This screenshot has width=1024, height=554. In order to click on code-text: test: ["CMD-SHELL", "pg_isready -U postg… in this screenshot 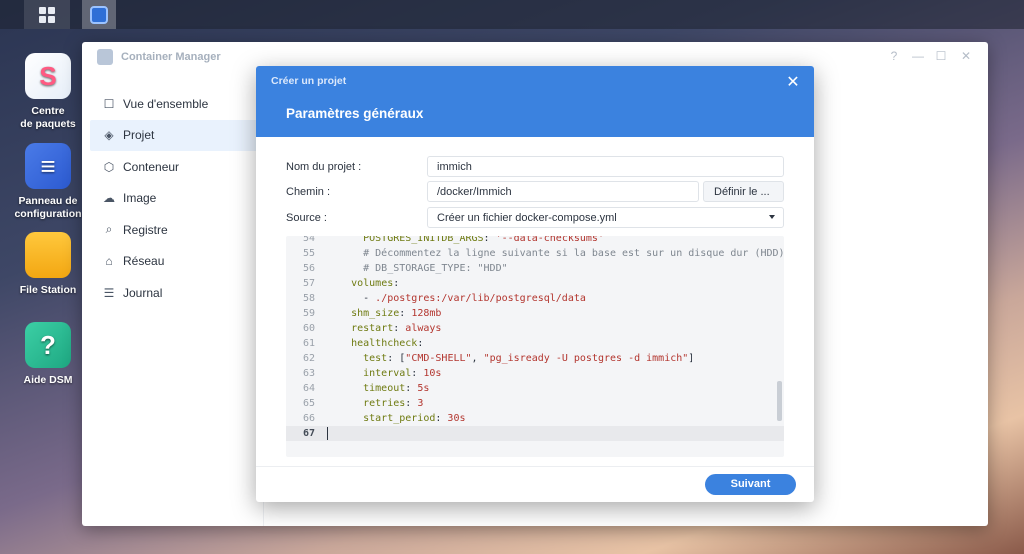, I will do `click(510, 358)`.